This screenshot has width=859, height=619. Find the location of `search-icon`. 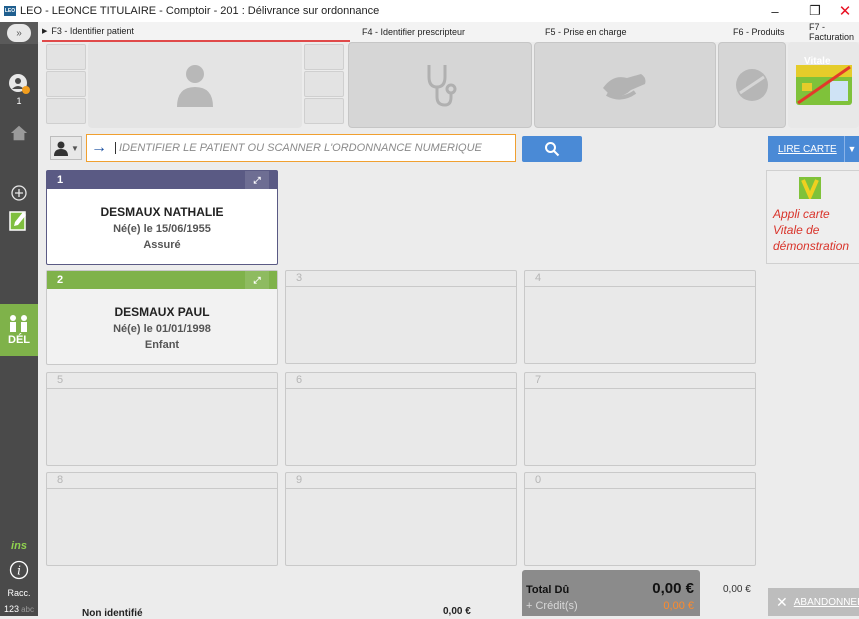

search-icon is located at coordinates (552, 149).